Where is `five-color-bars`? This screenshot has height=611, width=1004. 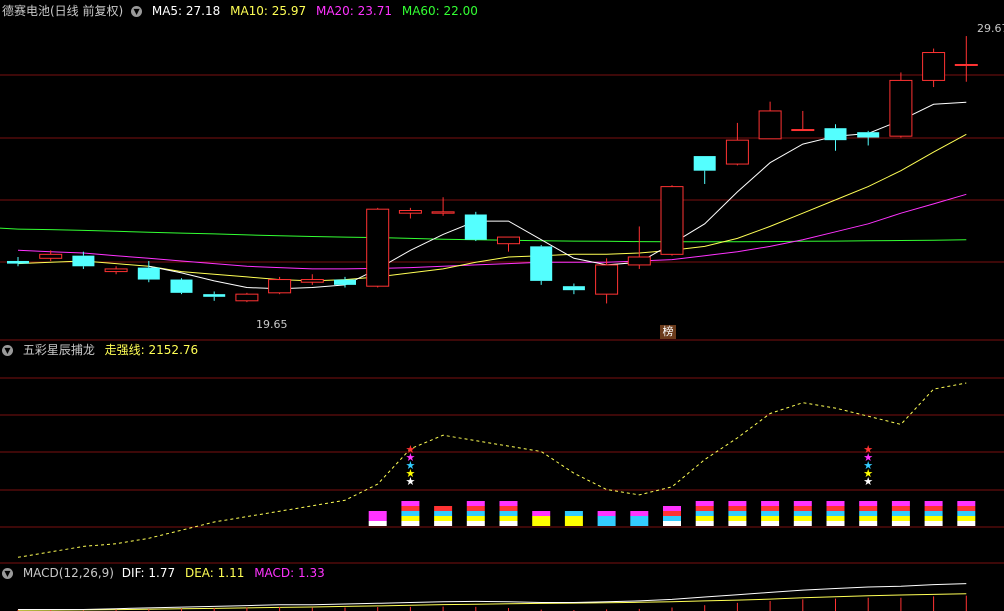
five-color-bars is located at coordinates (672, 513).